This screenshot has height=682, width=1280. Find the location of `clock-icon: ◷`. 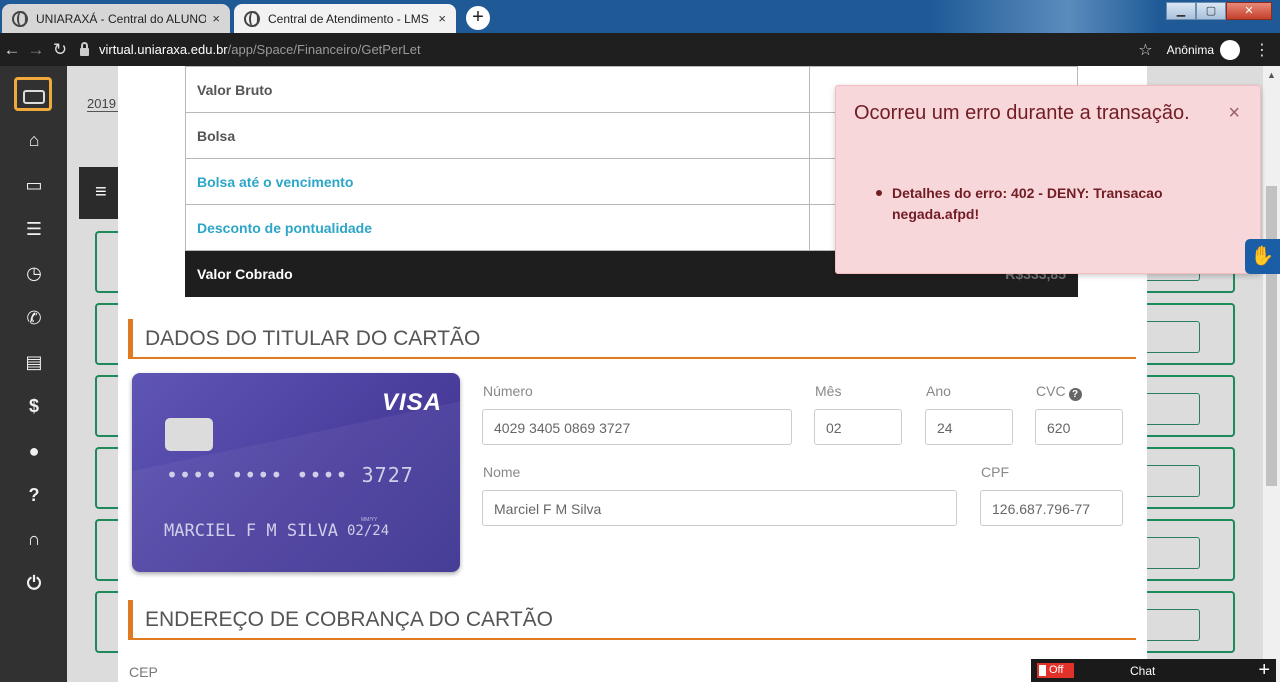

clock-icon: ◷ is located at coordinates (34, 273).